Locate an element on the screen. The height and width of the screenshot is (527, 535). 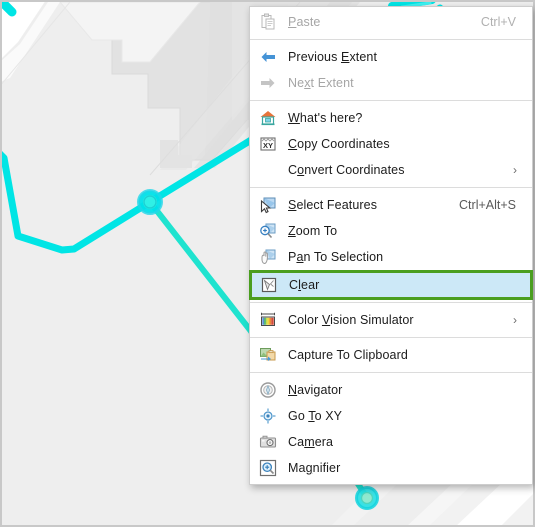
camera-icon is located at coordinates (268, 442).